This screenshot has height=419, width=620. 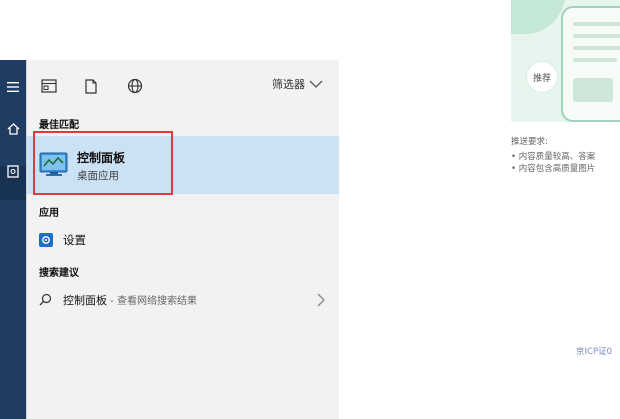 I want to click on suggestion-item: 控制面板 - 查看网络搜索结果, so click(x=183, y=300).